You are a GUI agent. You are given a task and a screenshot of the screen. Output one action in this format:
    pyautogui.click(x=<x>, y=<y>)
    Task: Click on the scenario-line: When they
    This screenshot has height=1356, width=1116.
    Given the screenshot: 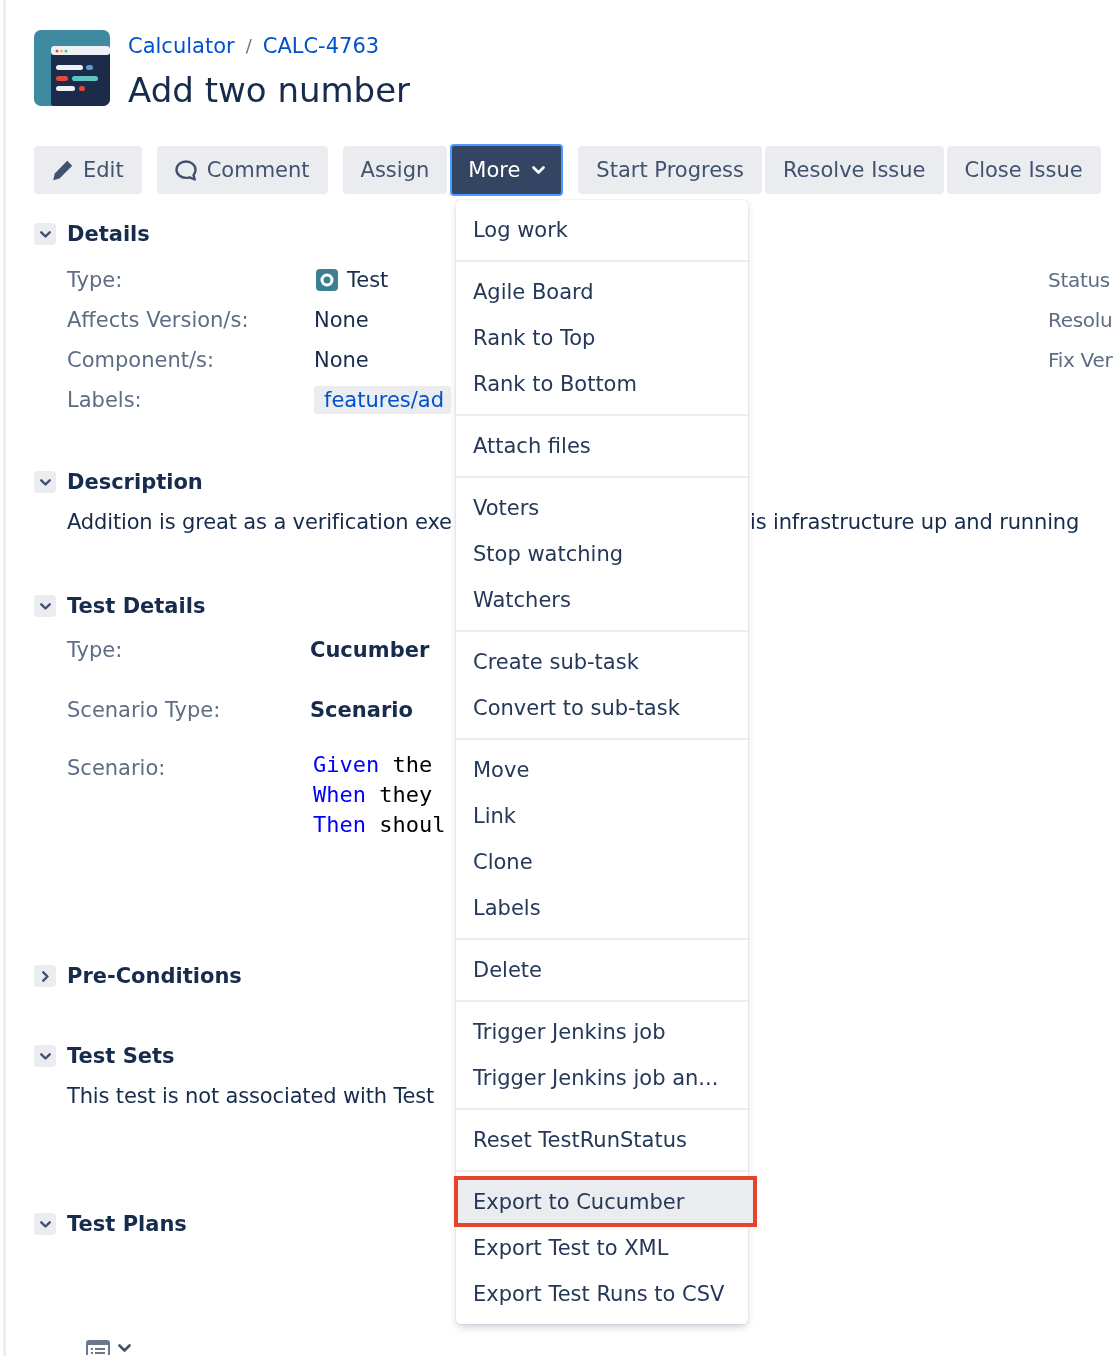 What is the action you would take?
    pyautogui.click(x=373, y=795)
    